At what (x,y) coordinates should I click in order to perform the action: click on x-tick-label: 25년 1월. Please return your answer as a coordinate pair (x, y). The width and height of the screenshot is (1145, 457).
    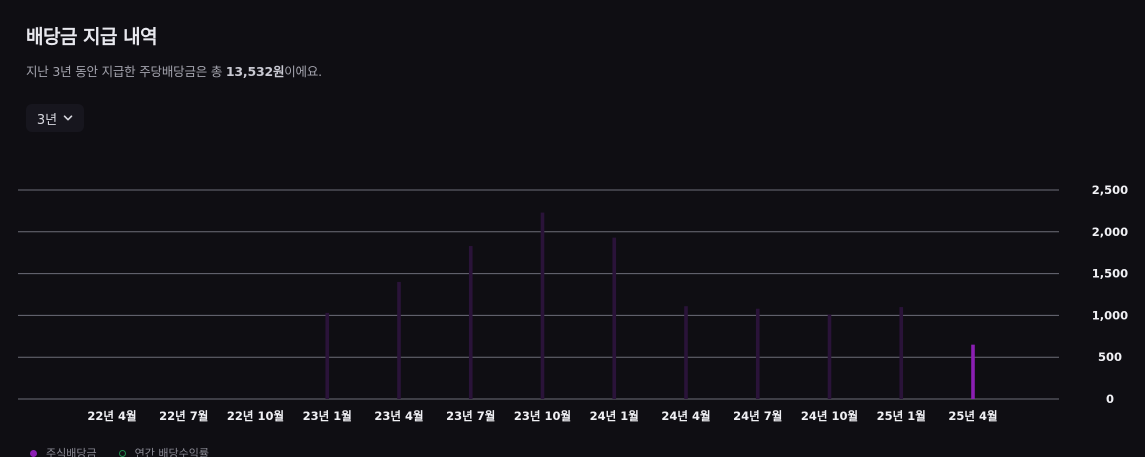
    Looking at the image, I should click on (901, 416).